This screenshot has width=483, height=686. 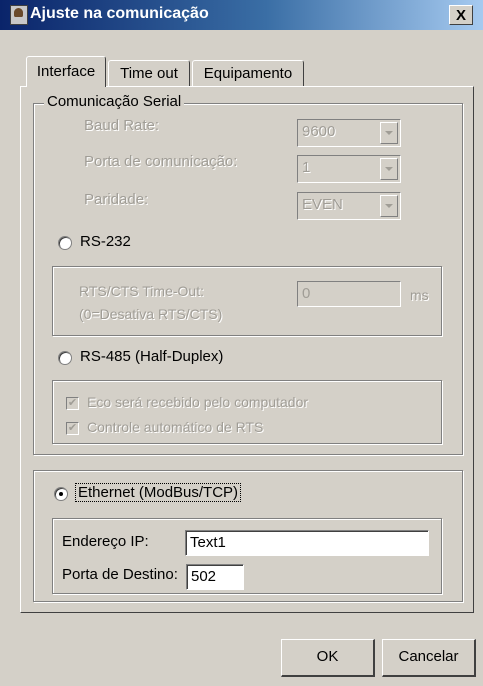 I want to click on rs232-label: RS-232, so click(x=105, y=241).